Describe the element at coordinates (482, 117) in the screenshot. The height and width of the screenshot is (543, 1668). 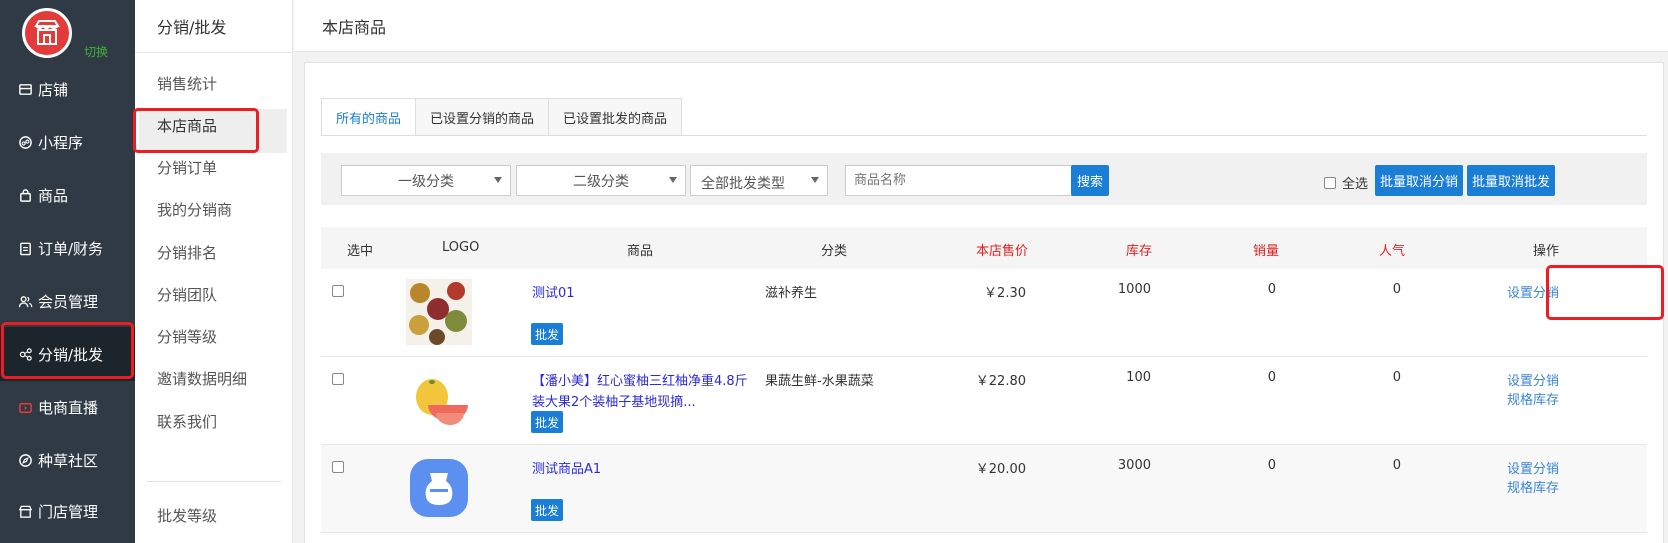
I see `tab-dist-products: 已设置分销的商品` at that location.